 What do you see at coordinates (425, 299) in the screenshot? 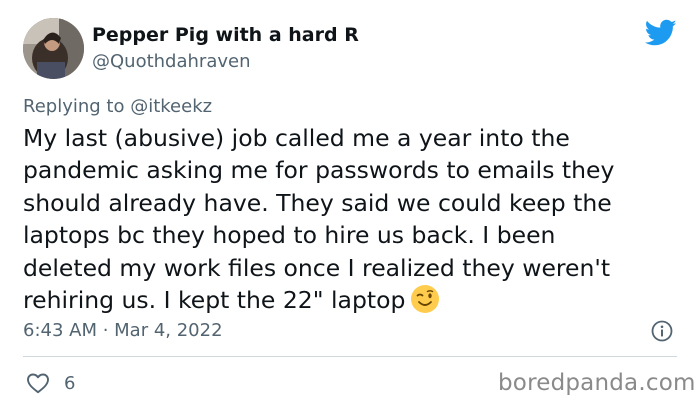
I see `winking-face-emoji-icon` at bounding box center [425, 299].